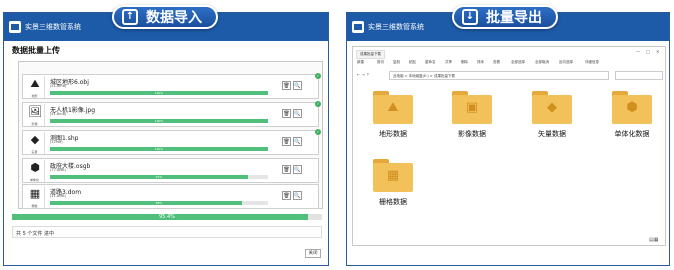 This screenshot has height=270, width=674. I want to click on file-size: (41.8MB), so click(58, 196).